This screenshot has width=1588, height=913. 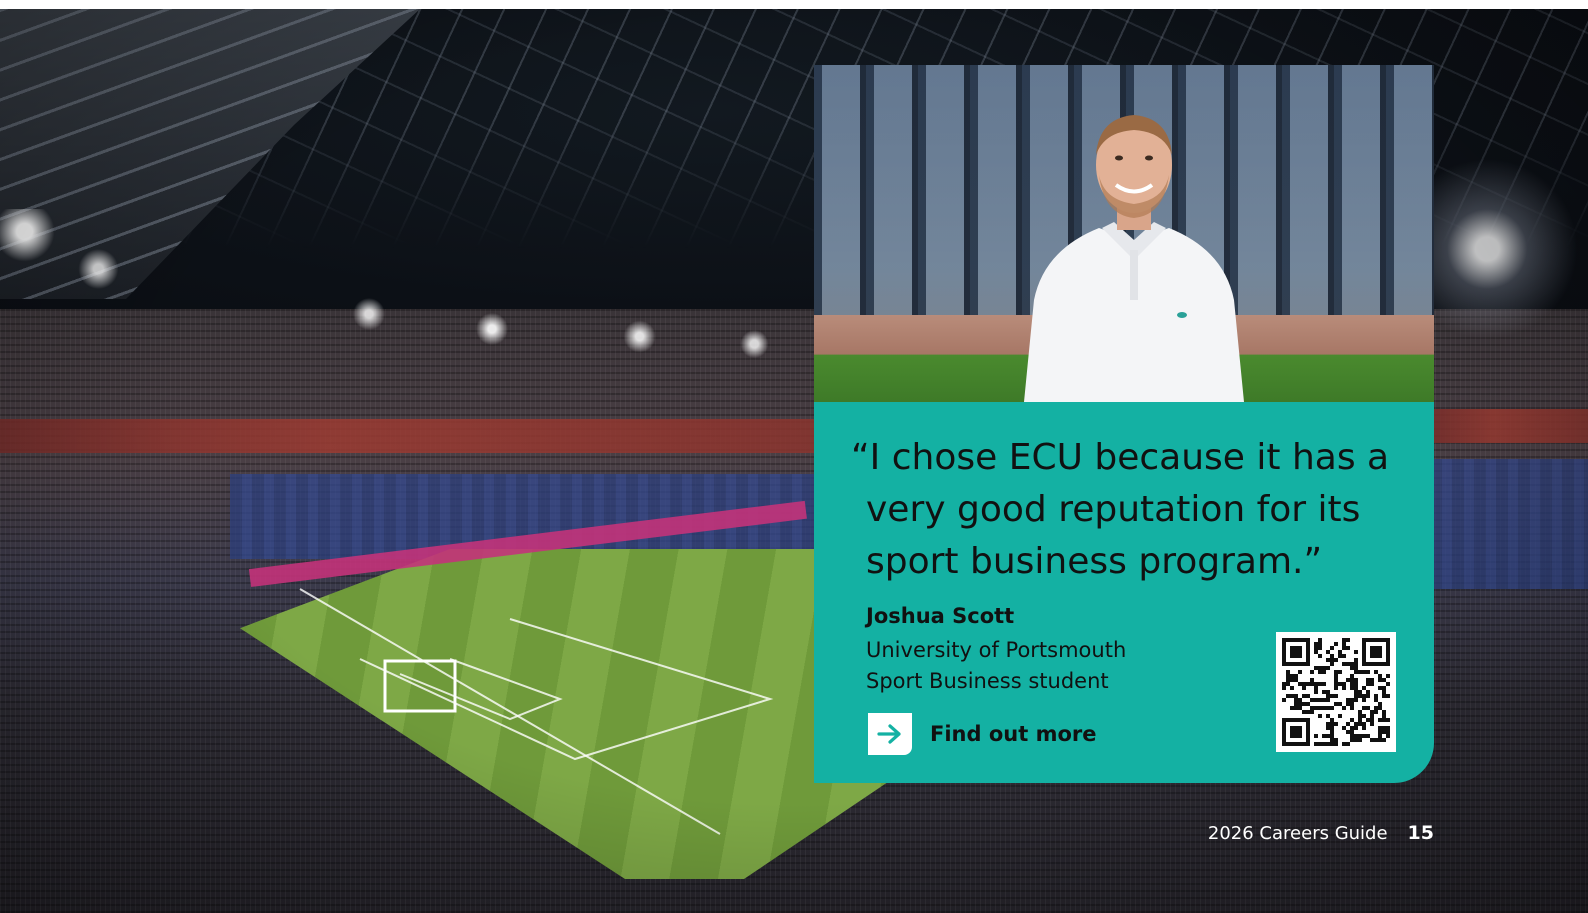 I want to click on student-university: University of Portsmouth, so click(x=996, y=650).